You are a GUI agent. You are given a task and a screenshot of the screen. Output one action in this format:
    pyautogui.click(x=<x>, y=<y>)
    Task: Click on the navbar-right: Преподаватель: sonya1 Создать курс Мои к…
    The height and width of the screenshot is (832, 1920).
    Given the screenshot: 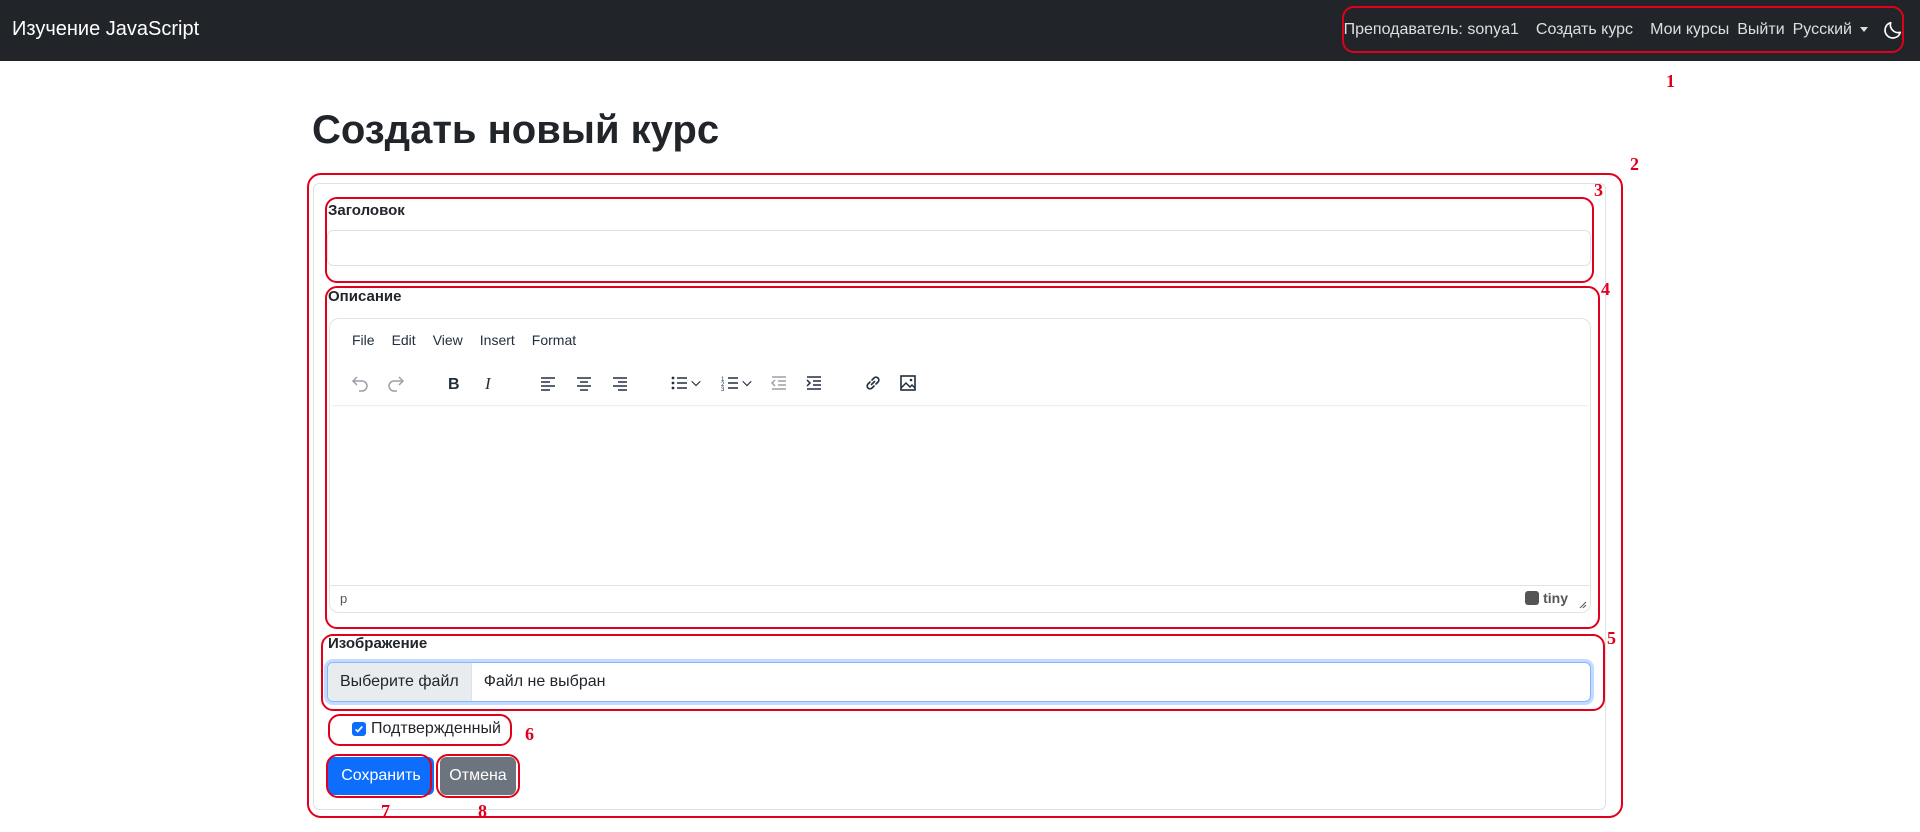 What is the action you would take?
    pyautogui.click(x=1624, y=30)
    